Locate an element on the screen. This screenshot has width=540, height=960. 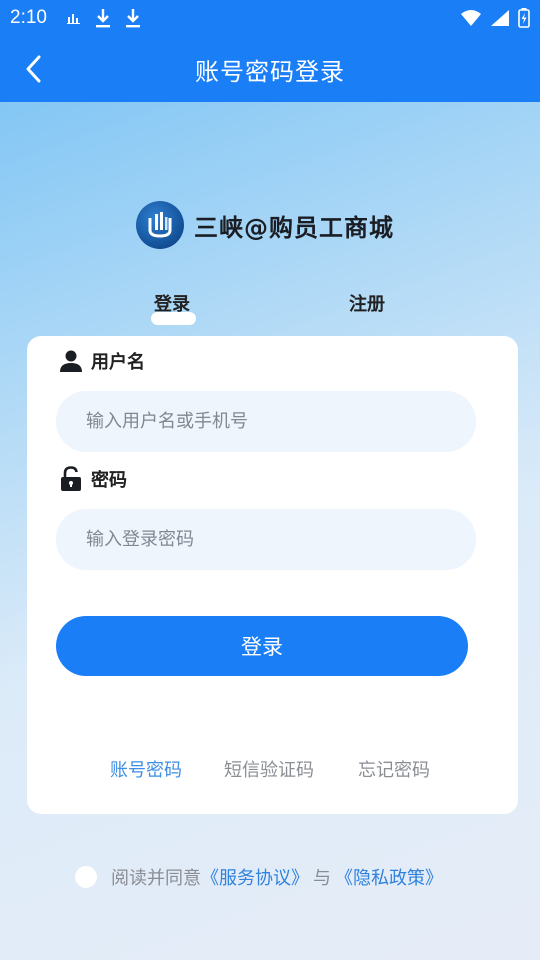
cell-signal-icon is located at coordinates (500, 18).